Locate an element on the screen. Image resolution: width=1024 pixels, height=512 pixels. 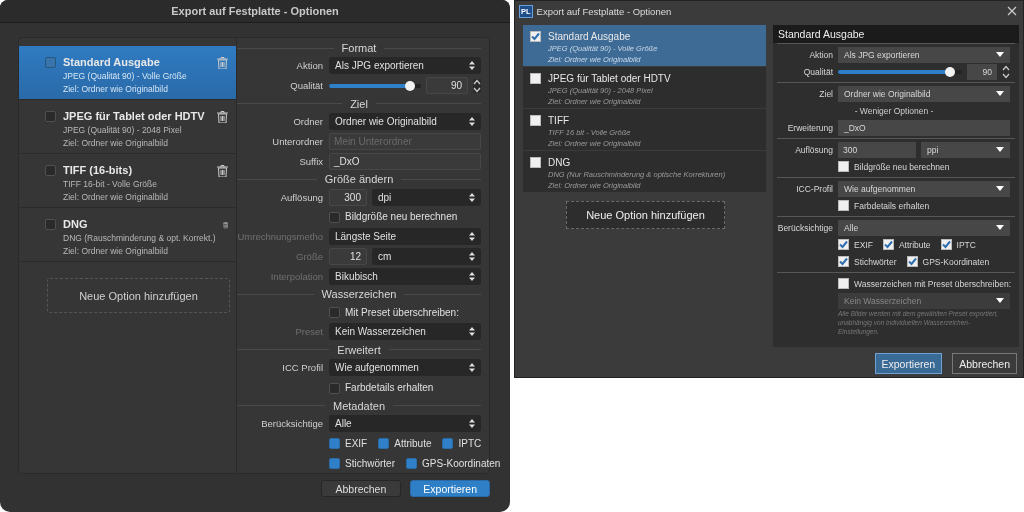
preset-name: TIFF is located at coordinates (559, 120).